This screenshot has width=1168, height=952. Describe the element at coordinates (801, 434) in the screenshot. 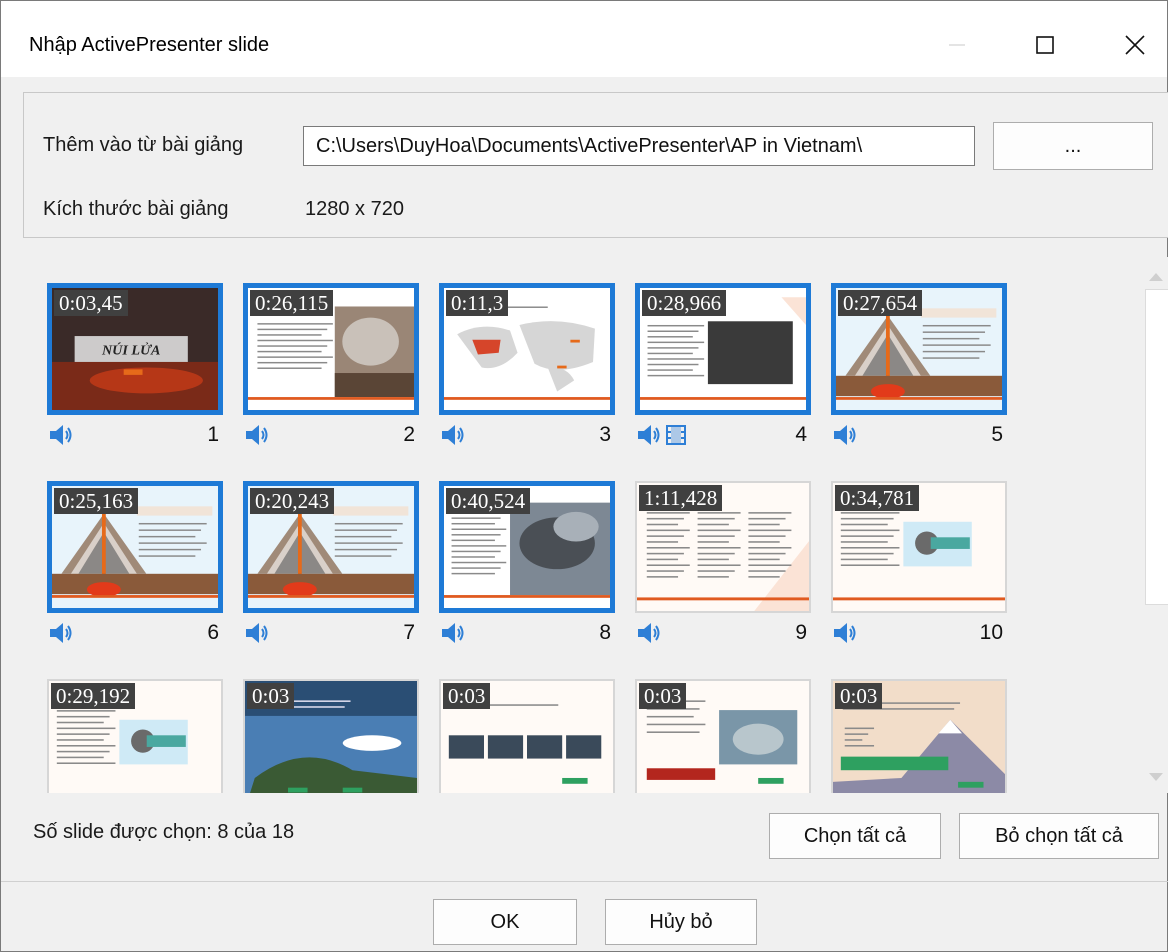

I see `slide-number: 4` at that location.